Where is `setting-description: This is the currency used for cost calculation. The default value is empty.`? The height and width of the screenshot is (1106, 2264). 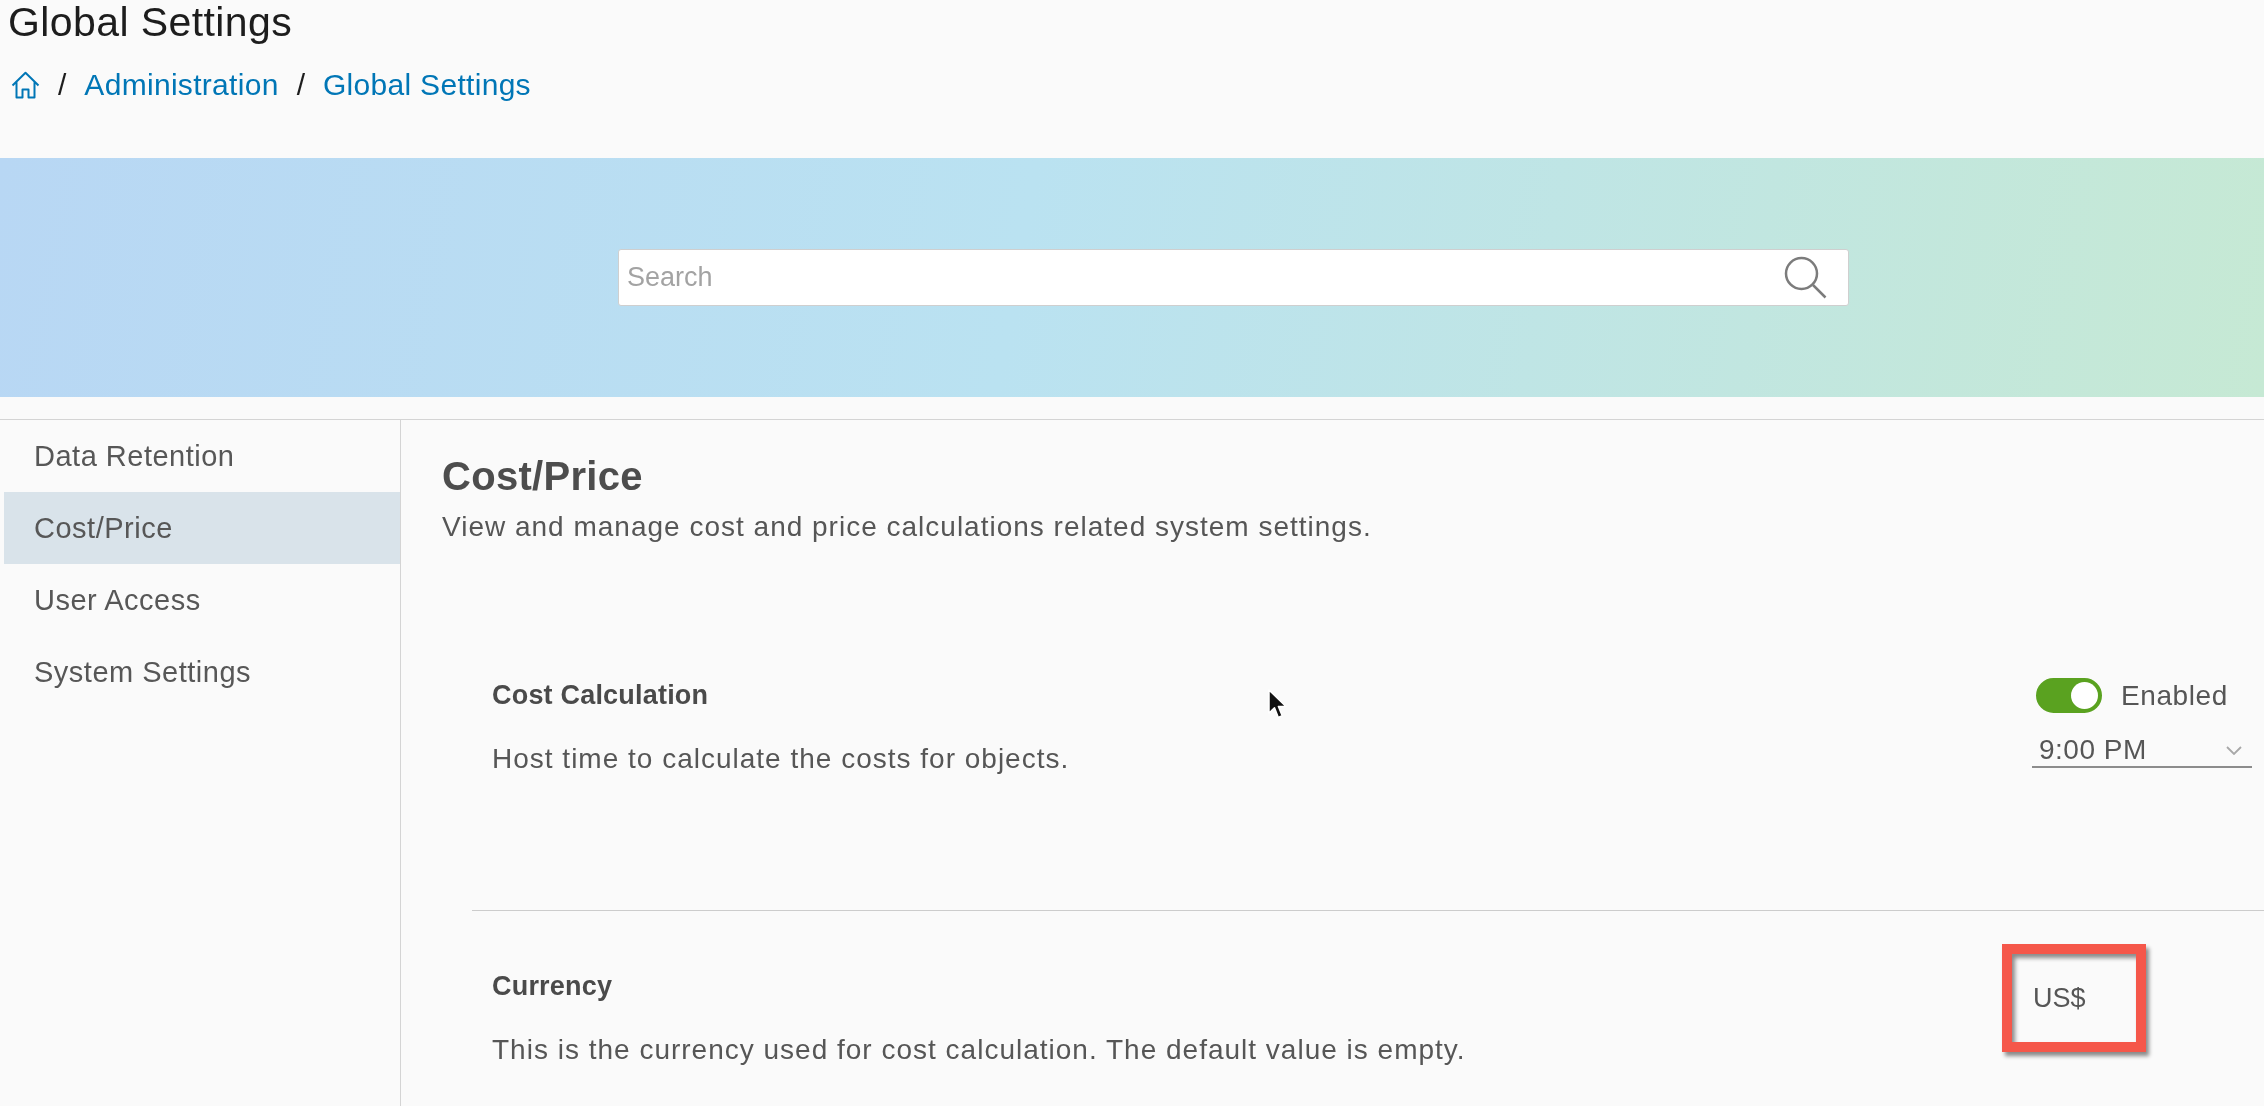
setting-description: This is the currency used for cost calculation. The default value is empty. is located at coordinates (979, 1050).